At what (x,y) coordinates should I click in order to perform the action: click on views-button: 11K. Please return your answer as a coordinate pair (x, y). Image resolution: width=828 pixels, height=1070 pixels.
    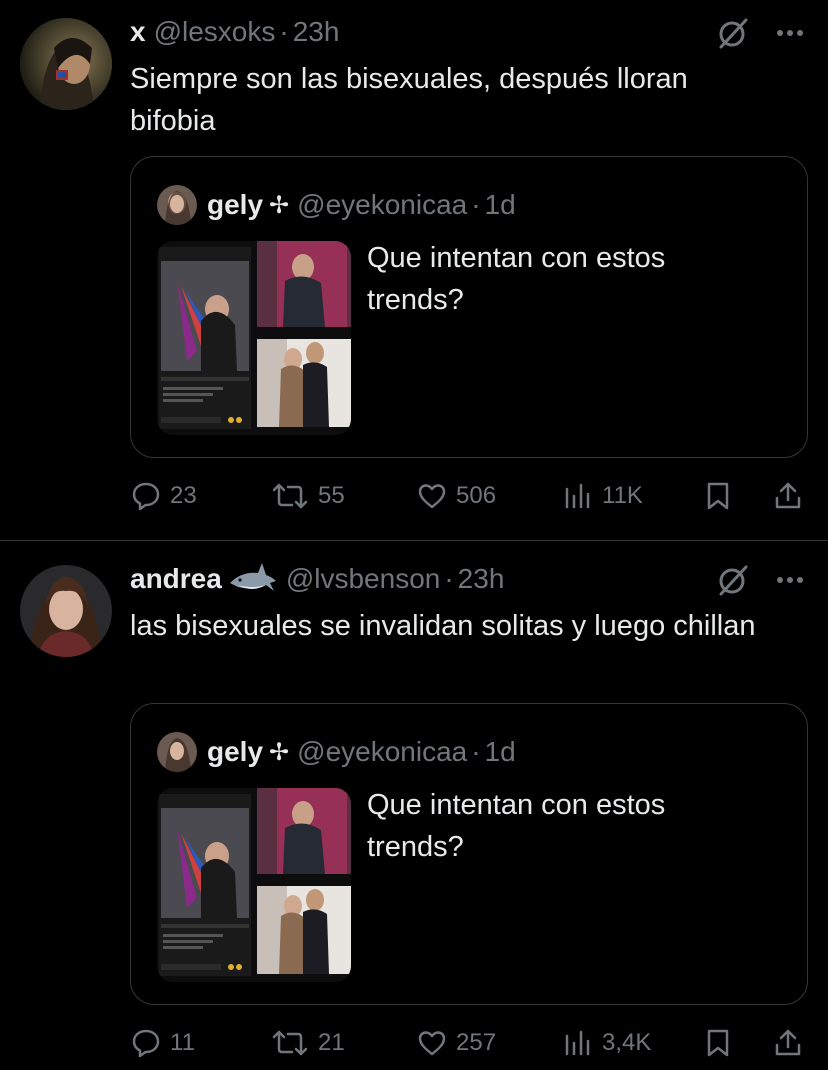
    Looking at the image, I should click on (602, 496).